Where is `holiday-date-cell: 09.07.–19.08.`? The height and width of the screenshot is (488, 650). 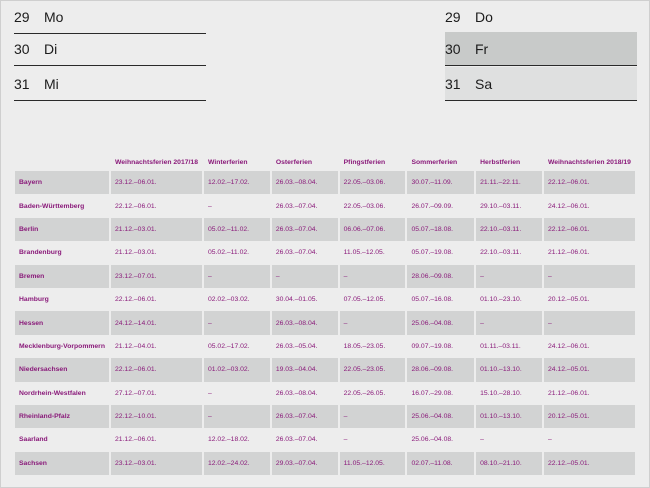 holiday-date-cell: 09.07.–19.08. is located at coordinates (441, 346).